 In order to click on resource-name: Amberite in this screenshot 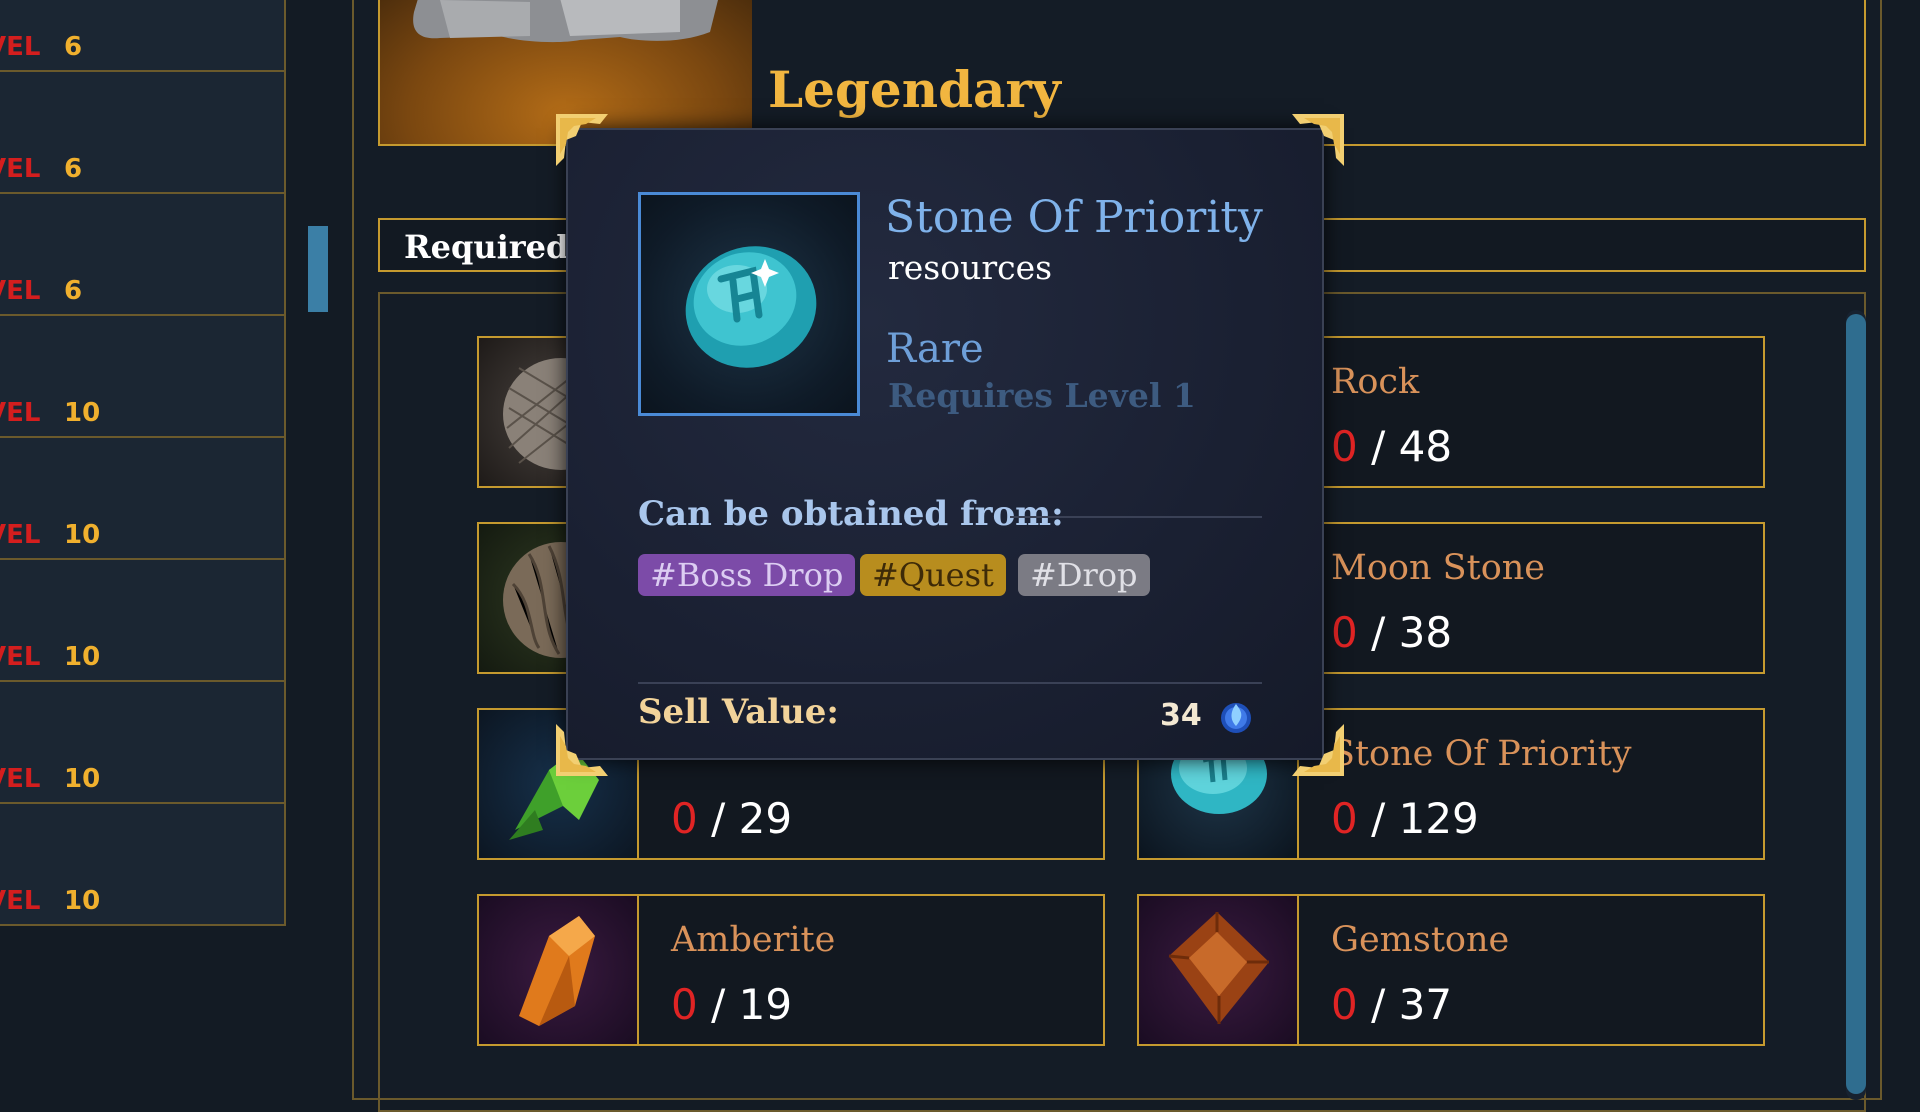, I will do `click(753, 940)`.